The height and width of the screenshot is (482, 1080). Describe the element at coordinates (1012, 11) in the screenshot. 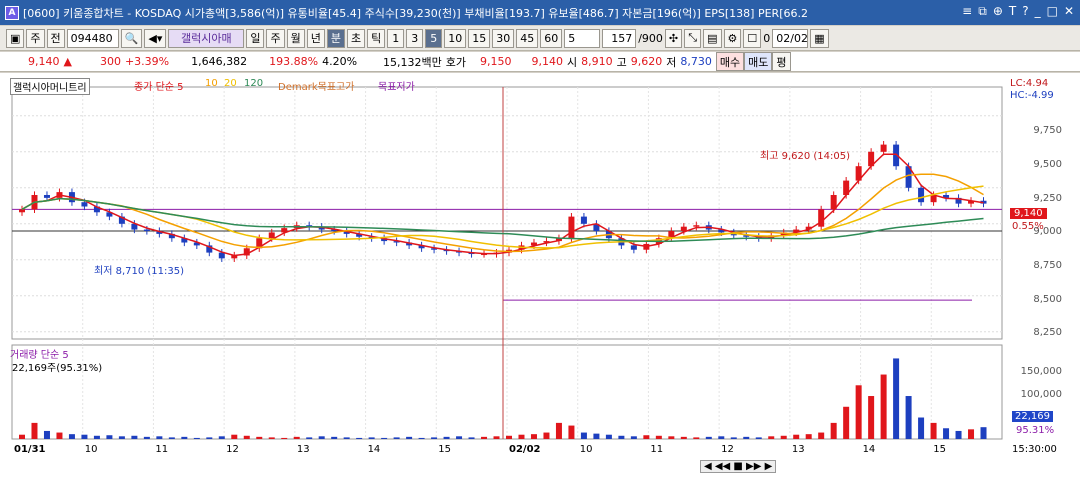

I see `text-icon: T` at that location.